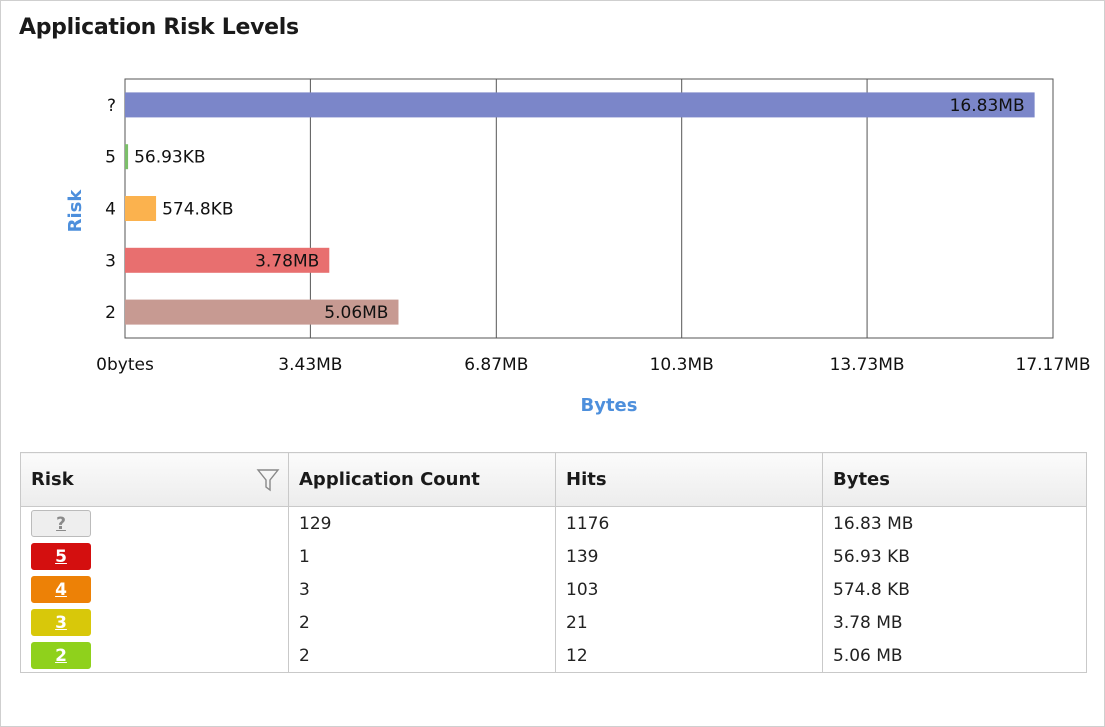 The height and width of the screenshot is (727, 1105). What do you see at coordinates (496, 365) in the screenshot?
I see `x-tick-label: 6.87MB` at bounding box center [496, 365].